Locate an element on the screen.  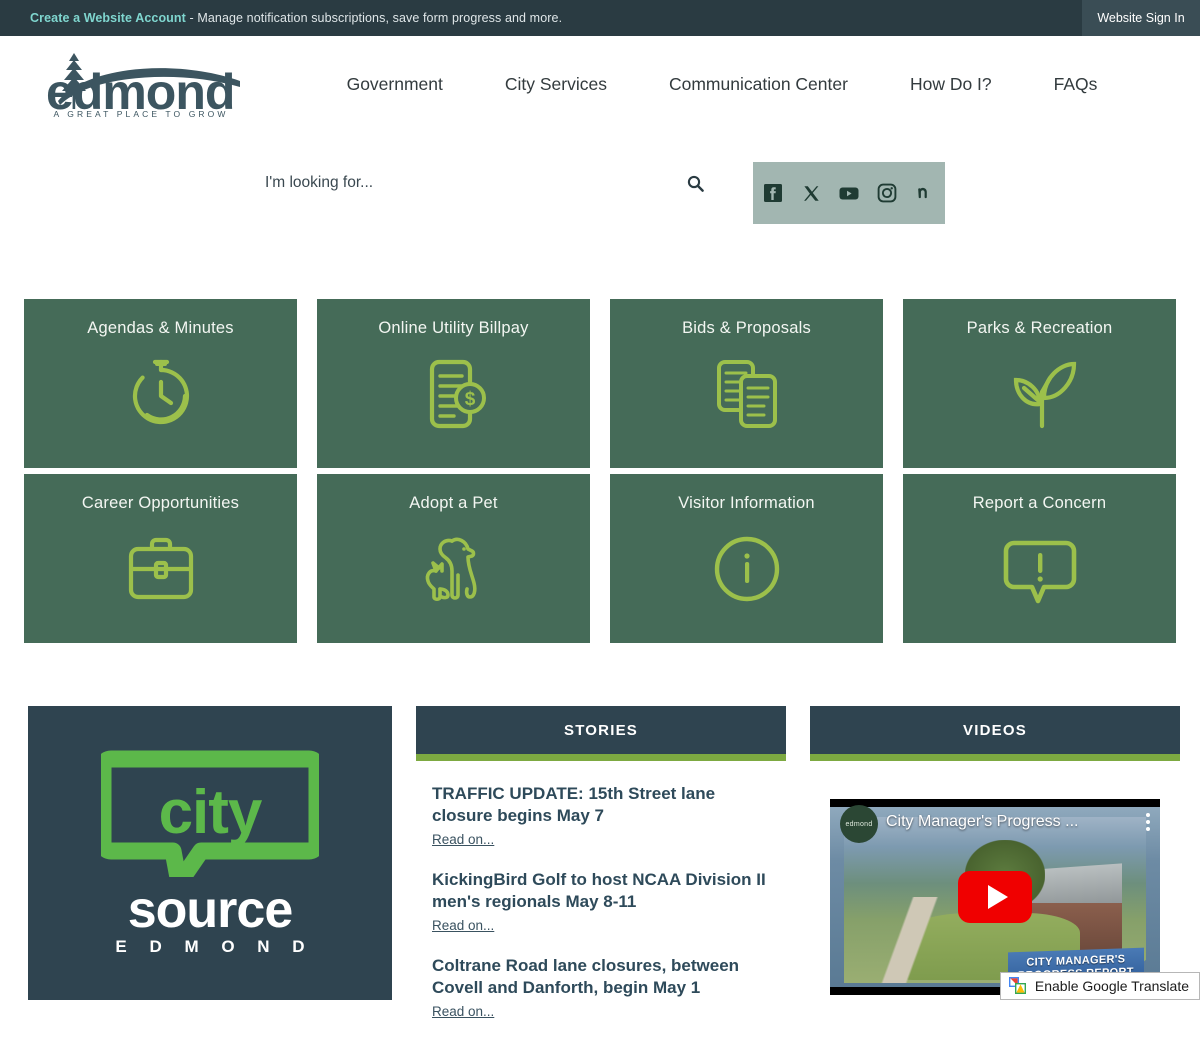
city-source-edmond-word: E D M O N D is located at coordinates (209, 947).